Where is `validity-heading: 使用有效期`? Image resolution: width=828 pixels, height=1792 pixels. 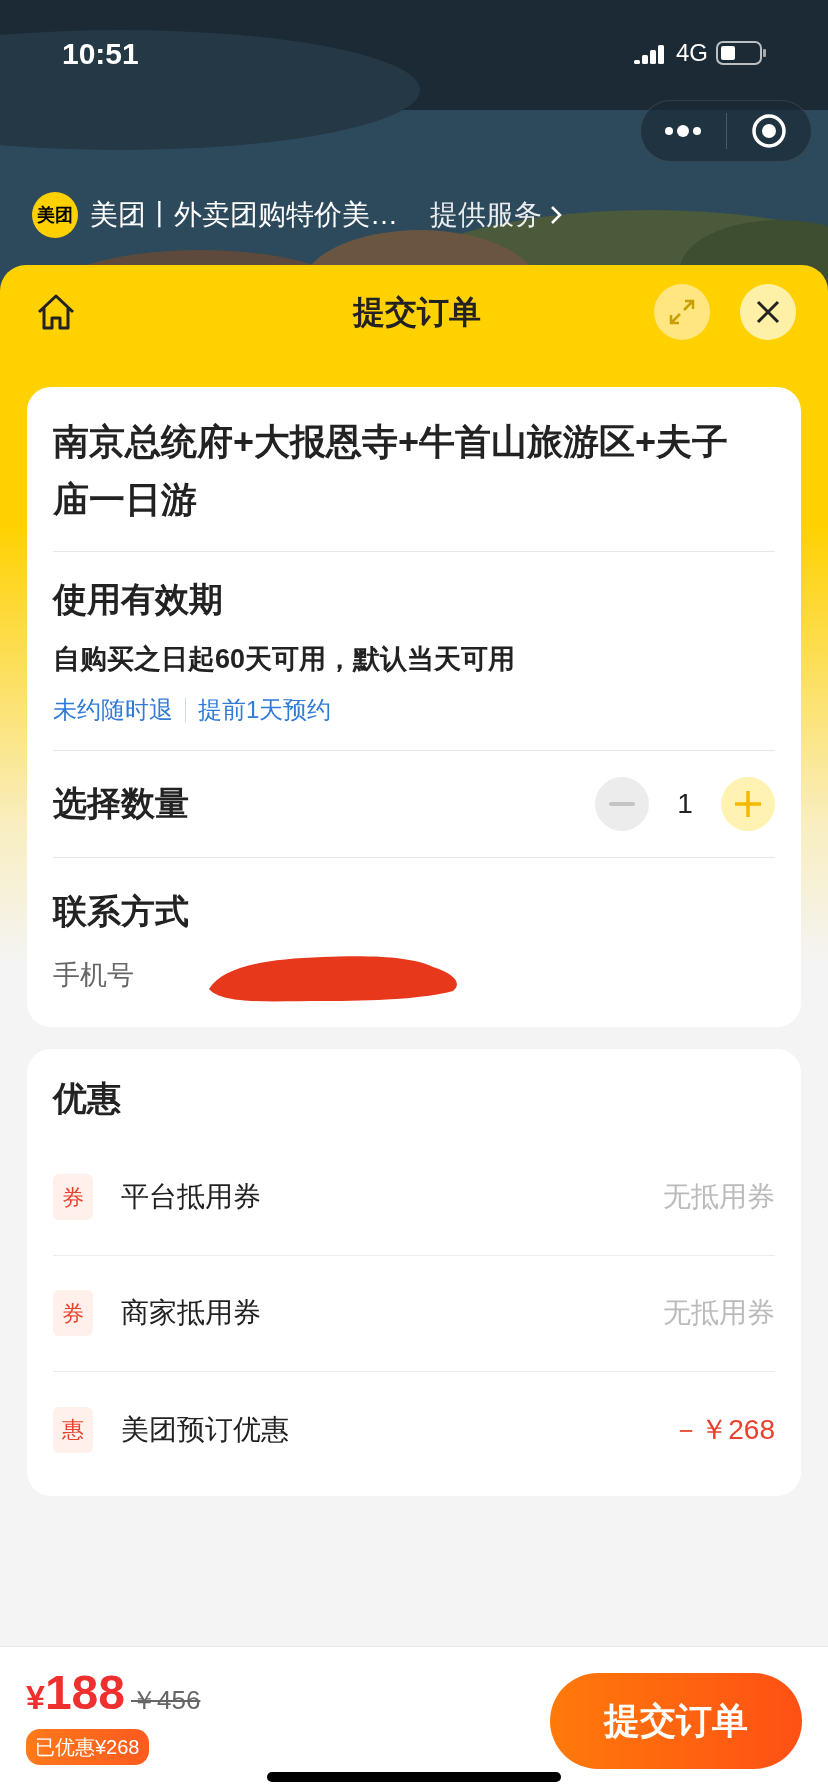
validity-heading: 使用有效期 is located at coordinates (138, 599).